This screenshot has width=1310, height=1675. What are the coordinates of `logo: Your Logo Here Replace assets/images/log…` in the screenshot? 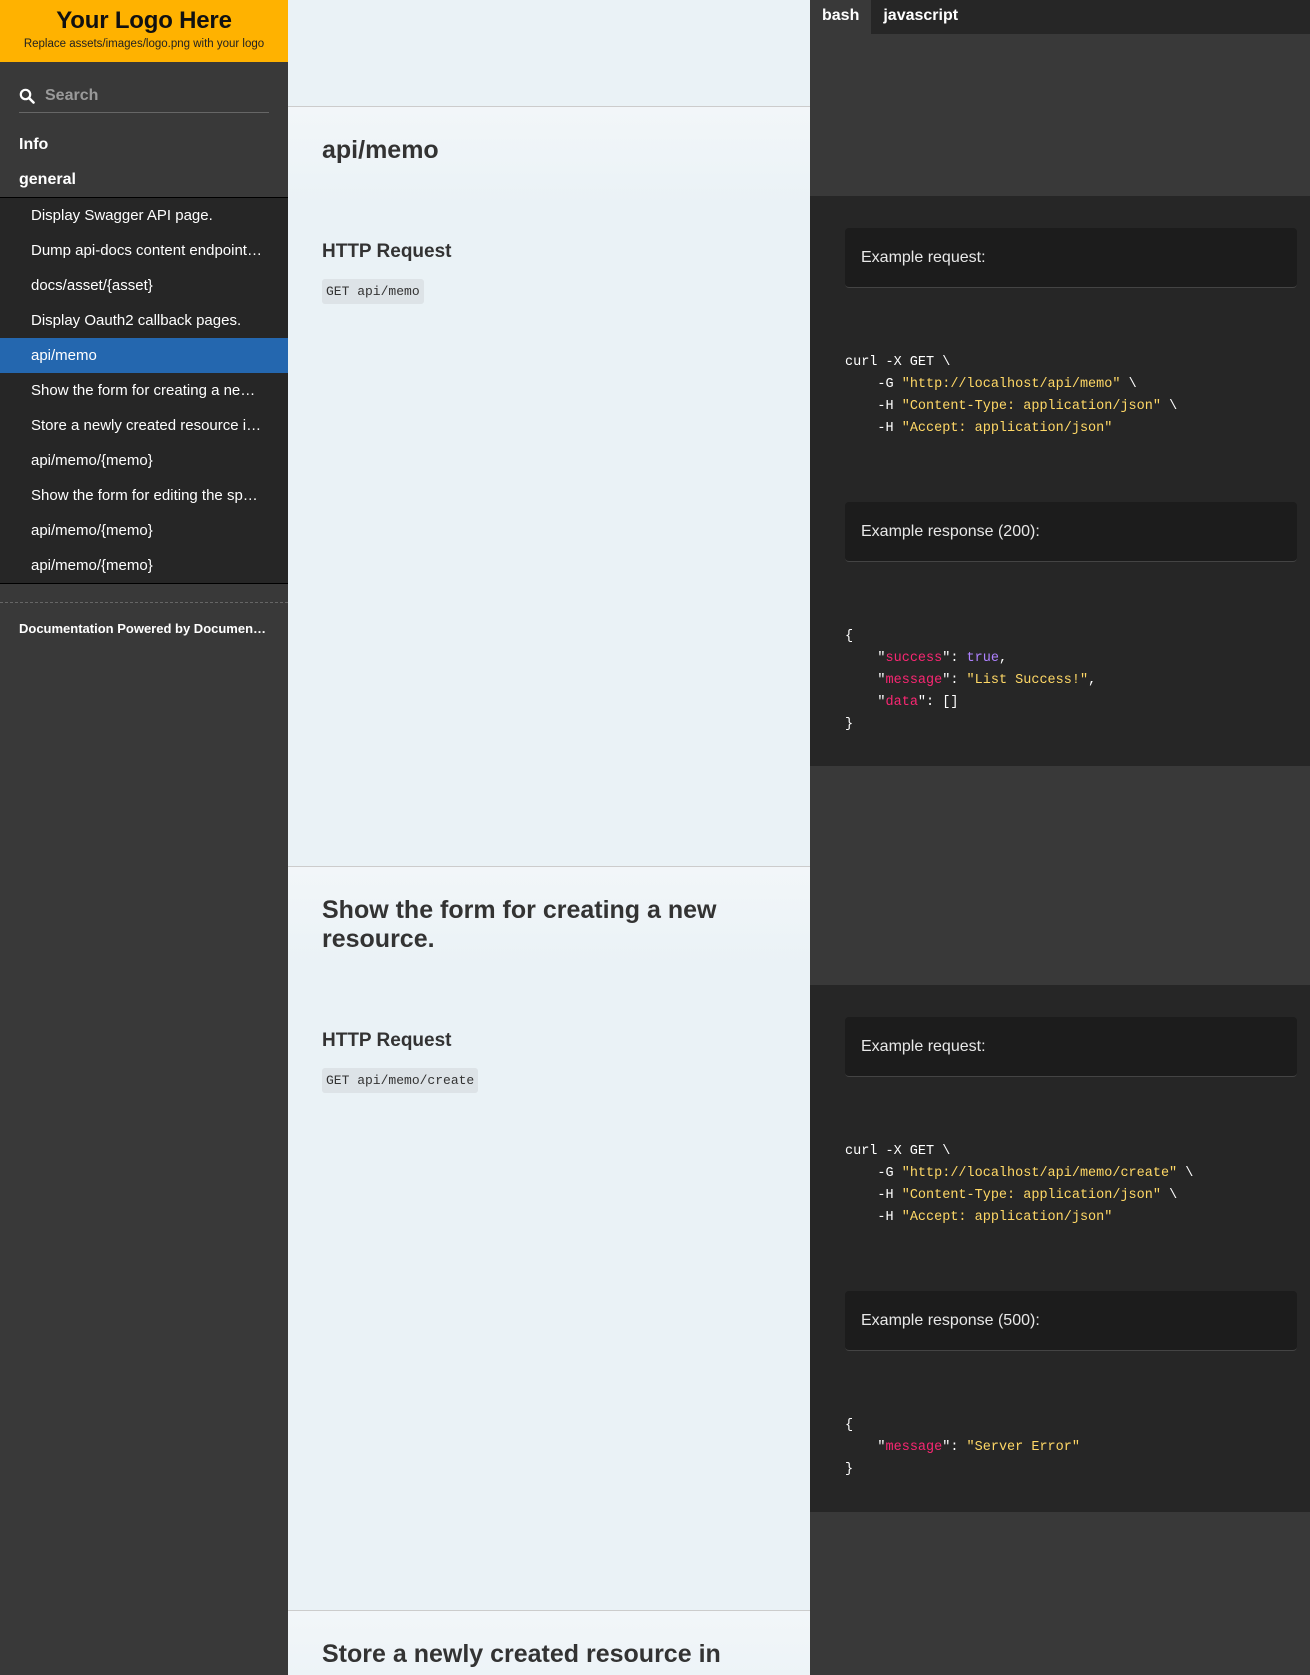 It's located at (144, 31).